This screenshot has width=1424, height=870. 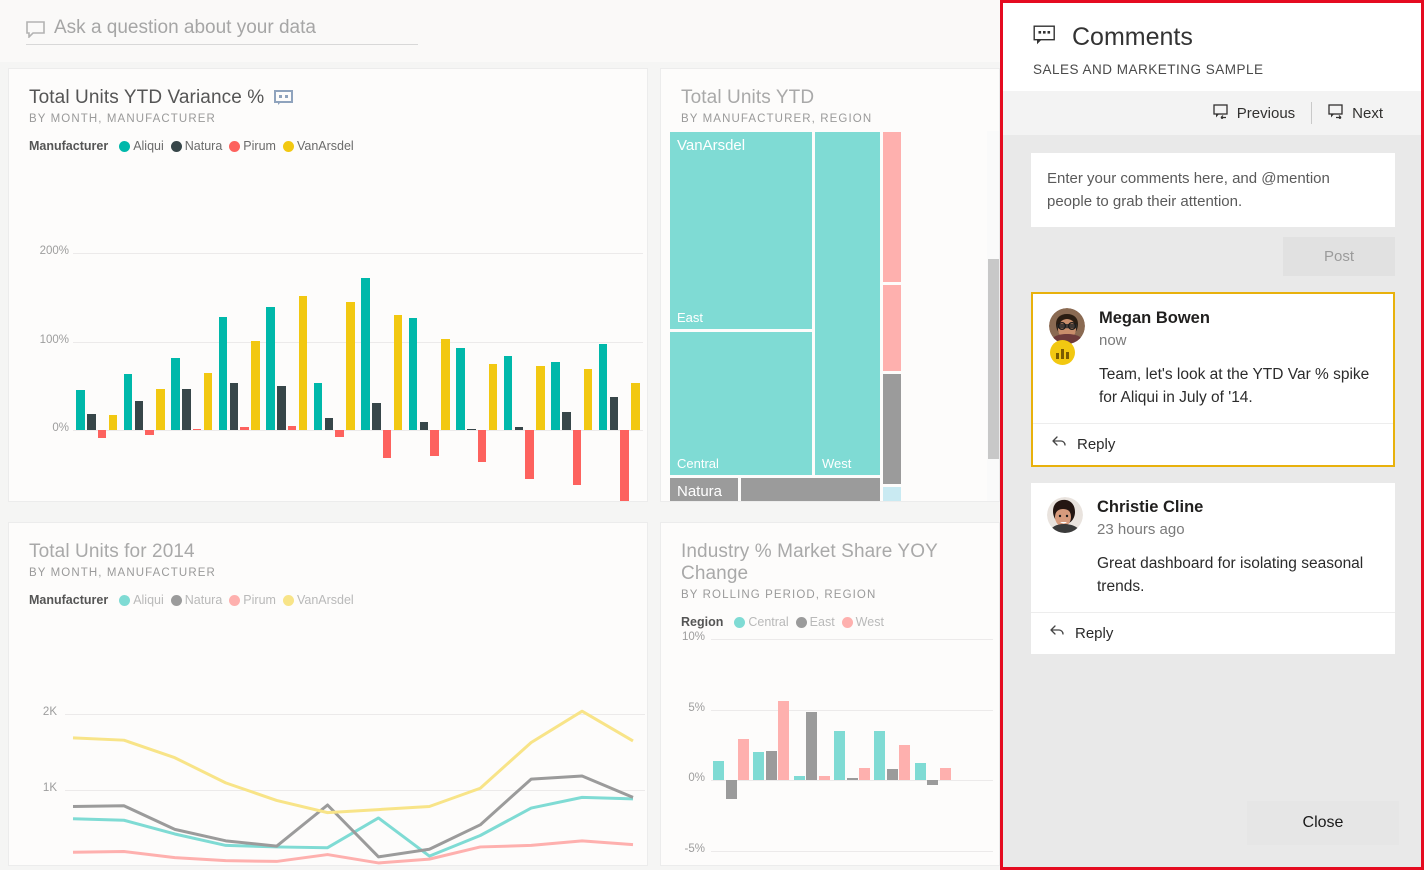 I want to click on close-button: Close, so click(x=1323, y=823).